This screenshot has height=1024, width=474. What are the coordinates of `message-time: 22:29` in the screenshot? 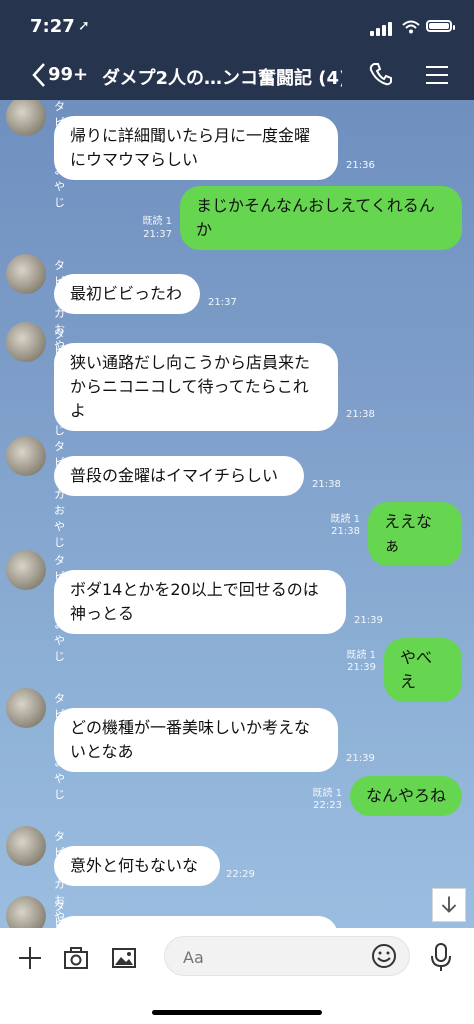 It's located at (240, 874).